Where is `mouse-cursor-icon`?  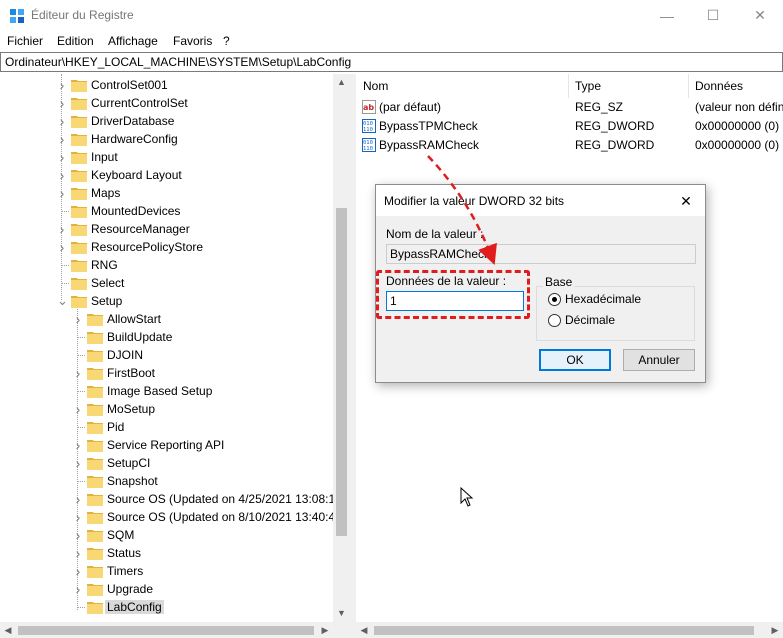
mouse-cursor-icon is located at coordinates (467, 497).